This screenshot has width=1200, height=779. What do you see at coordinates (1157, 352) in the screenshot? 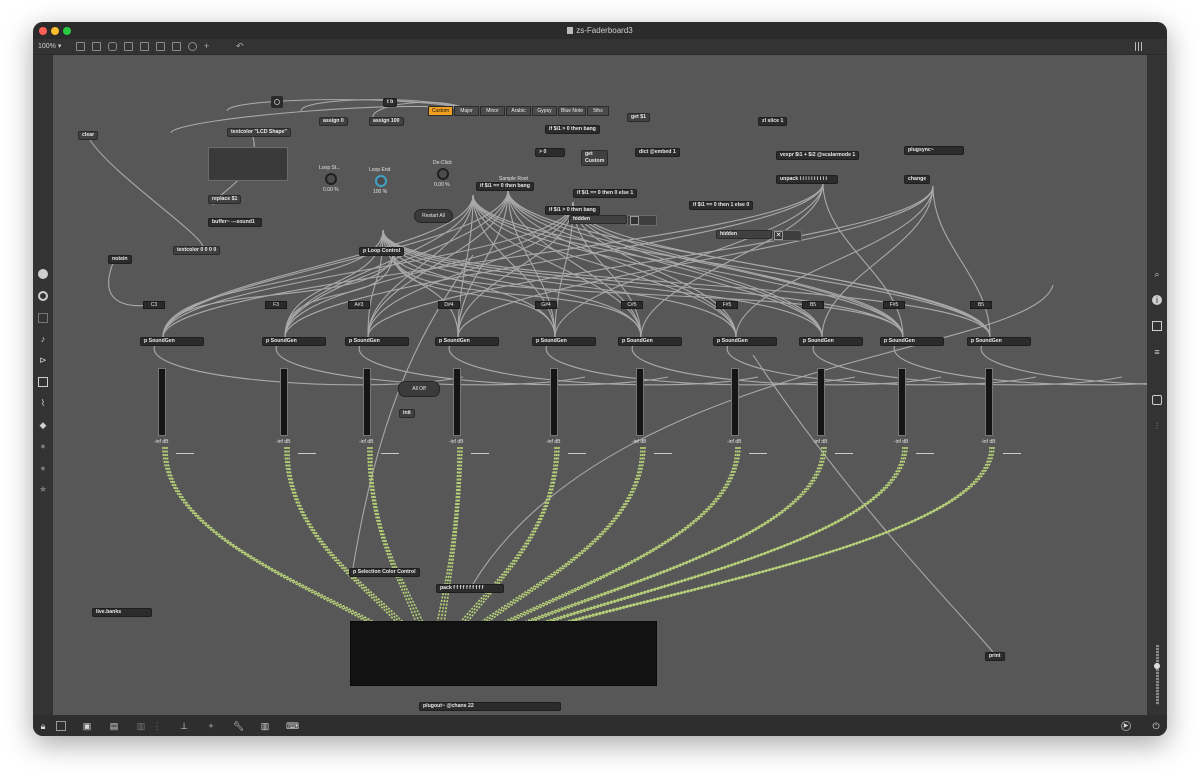
I see `list-icon: ≡` at bounding box center [1157, 352].